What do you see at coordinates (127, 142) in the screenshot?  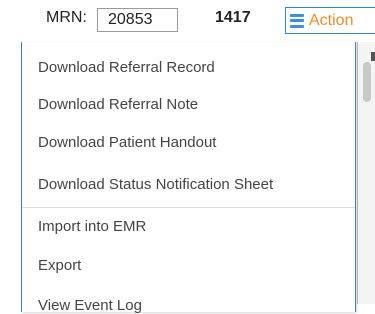 I see `menu-item-download-patient-handout: Download Patient Handout` at bounding box center [127, 142].